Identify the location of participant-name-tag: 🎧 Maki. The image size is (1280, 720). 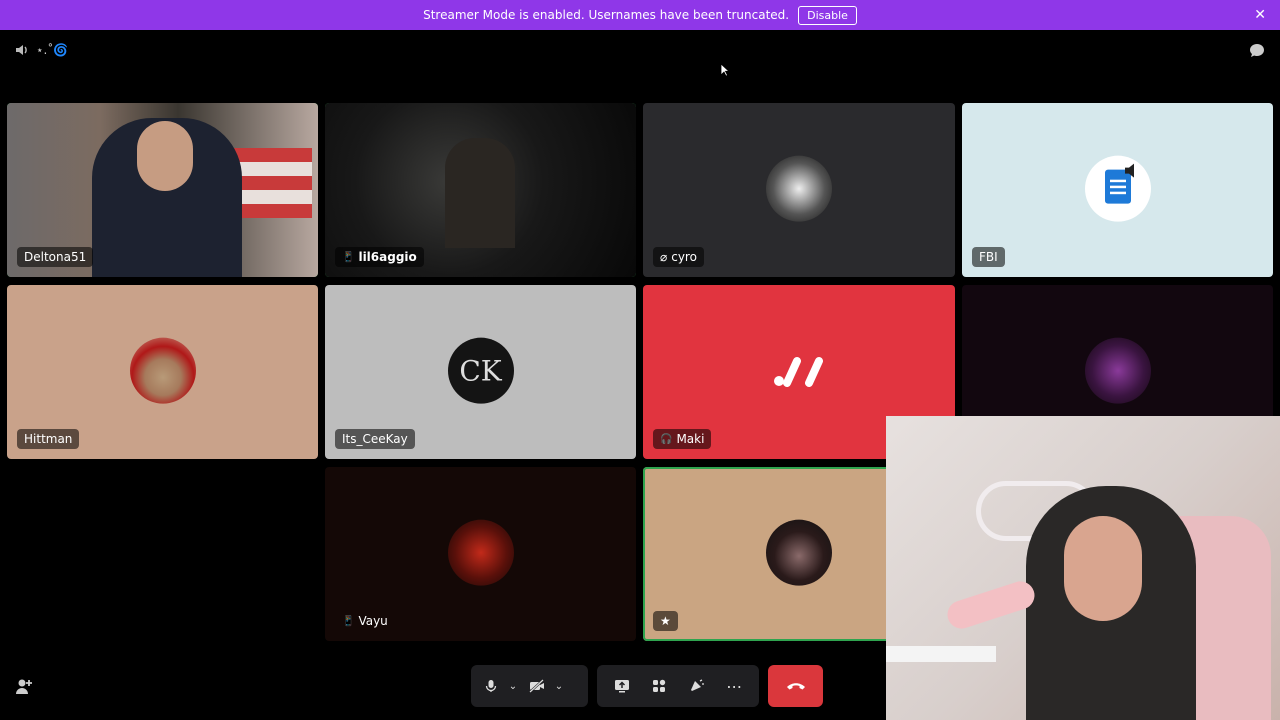
(682, 439).